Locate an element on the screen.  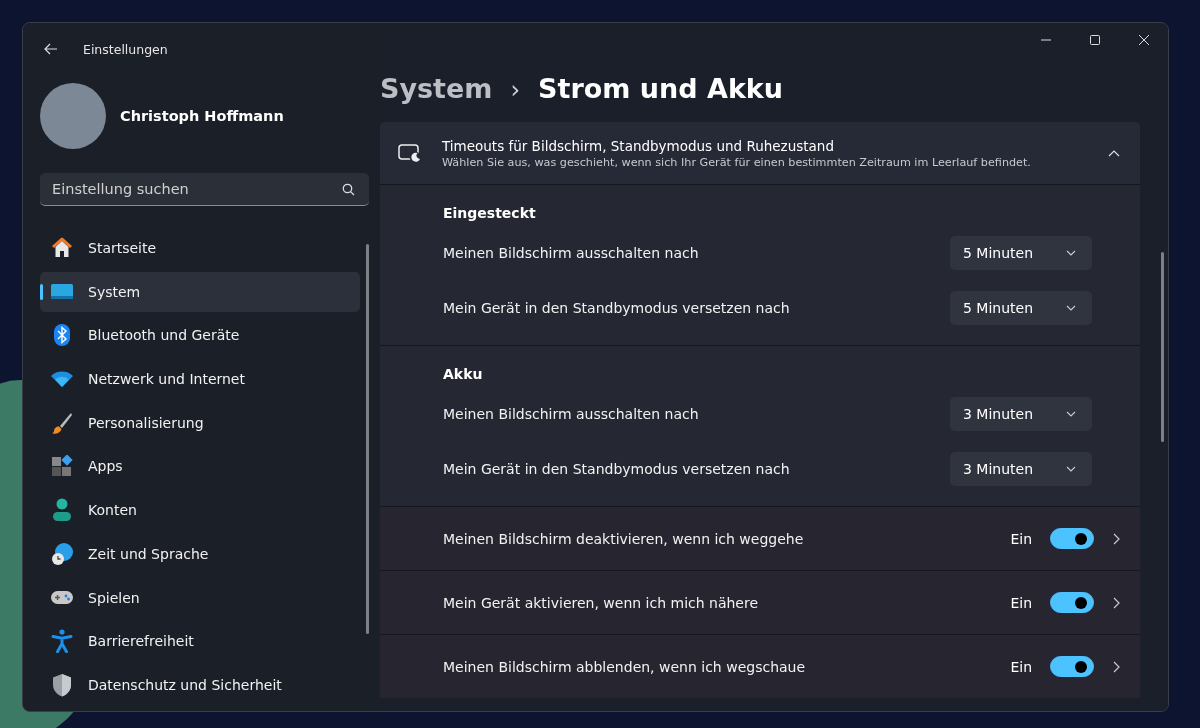
expander-description: Wählen Sie aus, was geschieht, wenn sich Ihr Gerät für einen bestimmten Zeitraum im Leerlauf befindet. is located at coordinates (737, 162).